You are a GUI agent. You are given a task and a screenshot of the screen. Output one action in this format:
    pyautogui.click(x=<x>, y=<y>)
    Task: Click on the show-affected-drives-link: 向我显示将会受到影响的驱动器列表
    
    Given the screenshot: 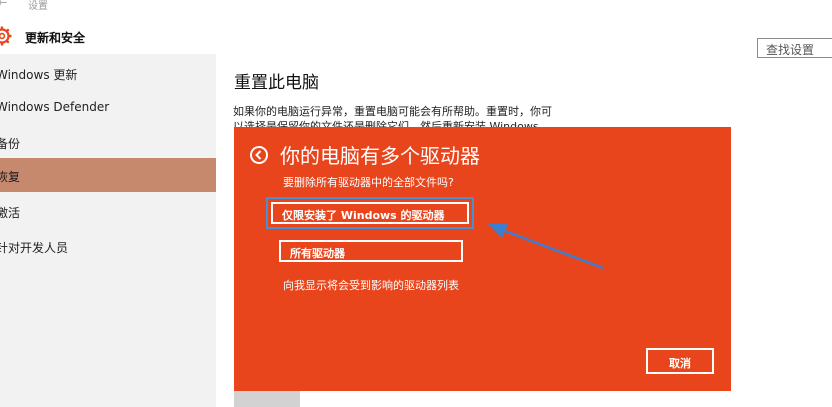 What is the action you would take?
    pyautogui.click(x=371, y=285)
    